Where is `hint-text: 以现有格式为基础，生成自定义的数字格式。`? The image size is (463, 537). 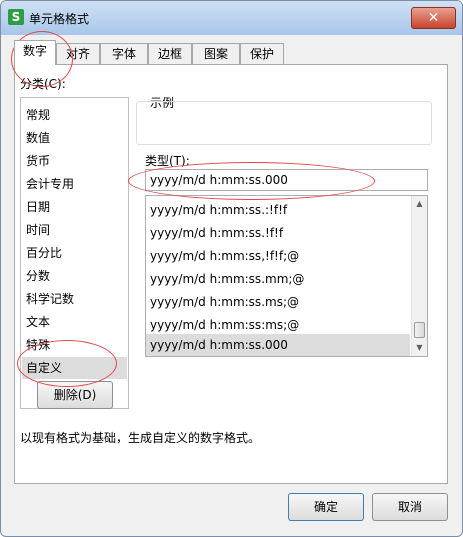
hint-text: 以现有格式为基础，生成自定义的数字格式。 is located at coordinates (140, 438).